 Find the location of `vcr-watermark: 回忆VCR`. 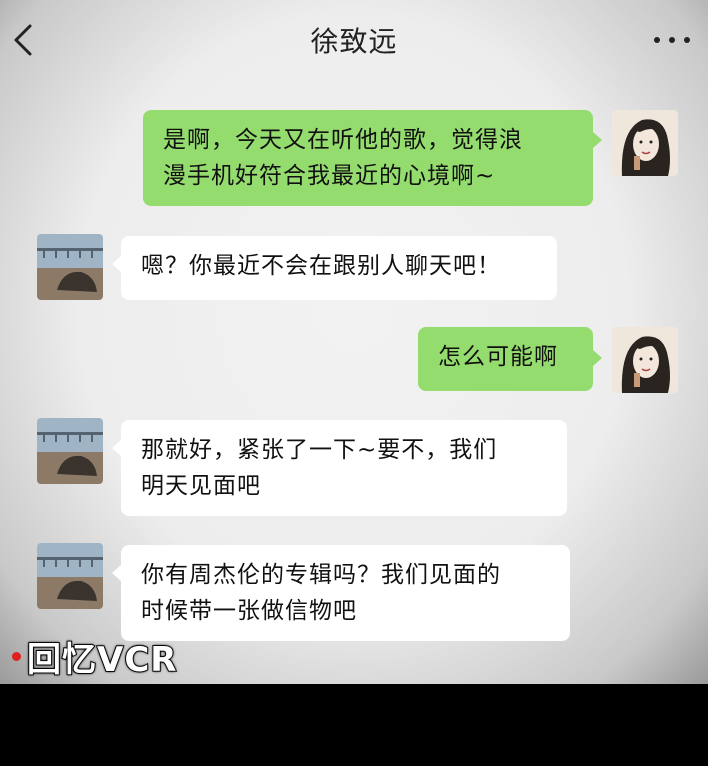

vcr-watermark: 回忆VCR is located at coordinates (94, 656).